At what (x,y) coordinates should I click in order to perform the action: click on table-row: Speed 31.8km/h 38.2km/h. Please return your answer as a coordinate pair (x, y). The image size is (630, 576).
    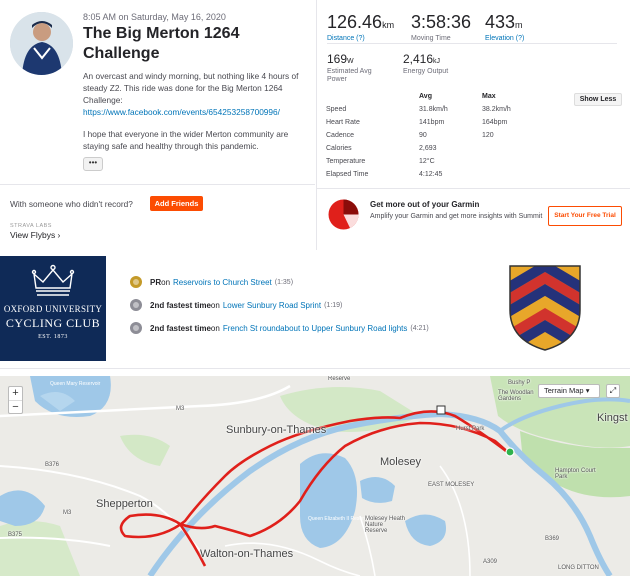
    Looking at the image, I should click on (476, 112).